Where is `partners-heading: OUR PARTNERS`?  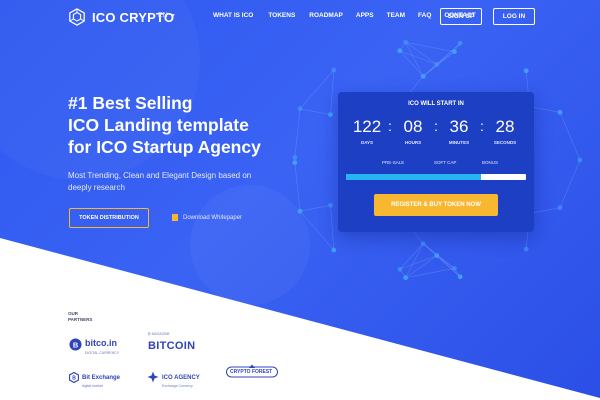 partners-heading: OUR PARTNERS is located at coordinates (80, 317).